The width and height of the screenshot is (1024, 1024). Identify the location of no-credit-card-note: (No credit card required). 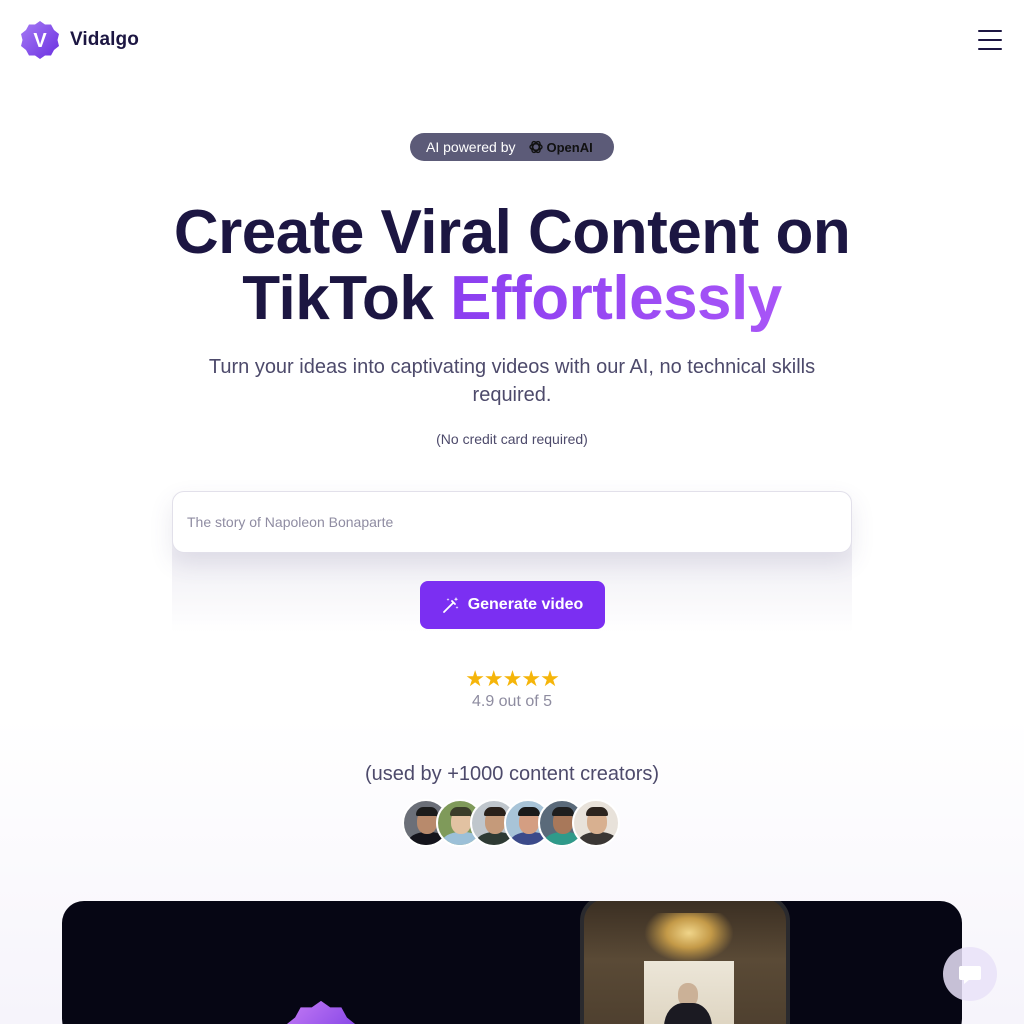
(512, 439).